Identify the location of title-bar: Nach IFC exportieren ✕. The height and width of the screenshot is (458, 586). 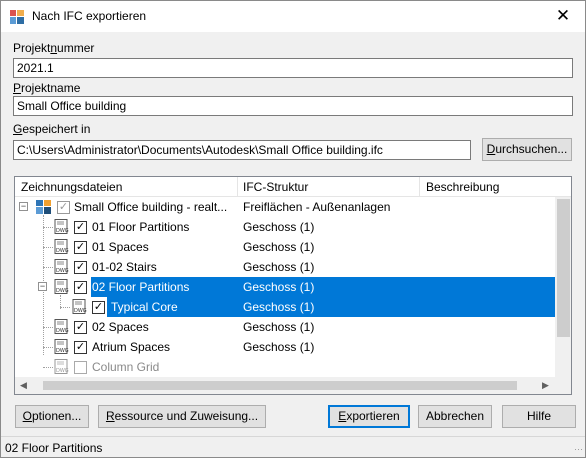
(293, 16).